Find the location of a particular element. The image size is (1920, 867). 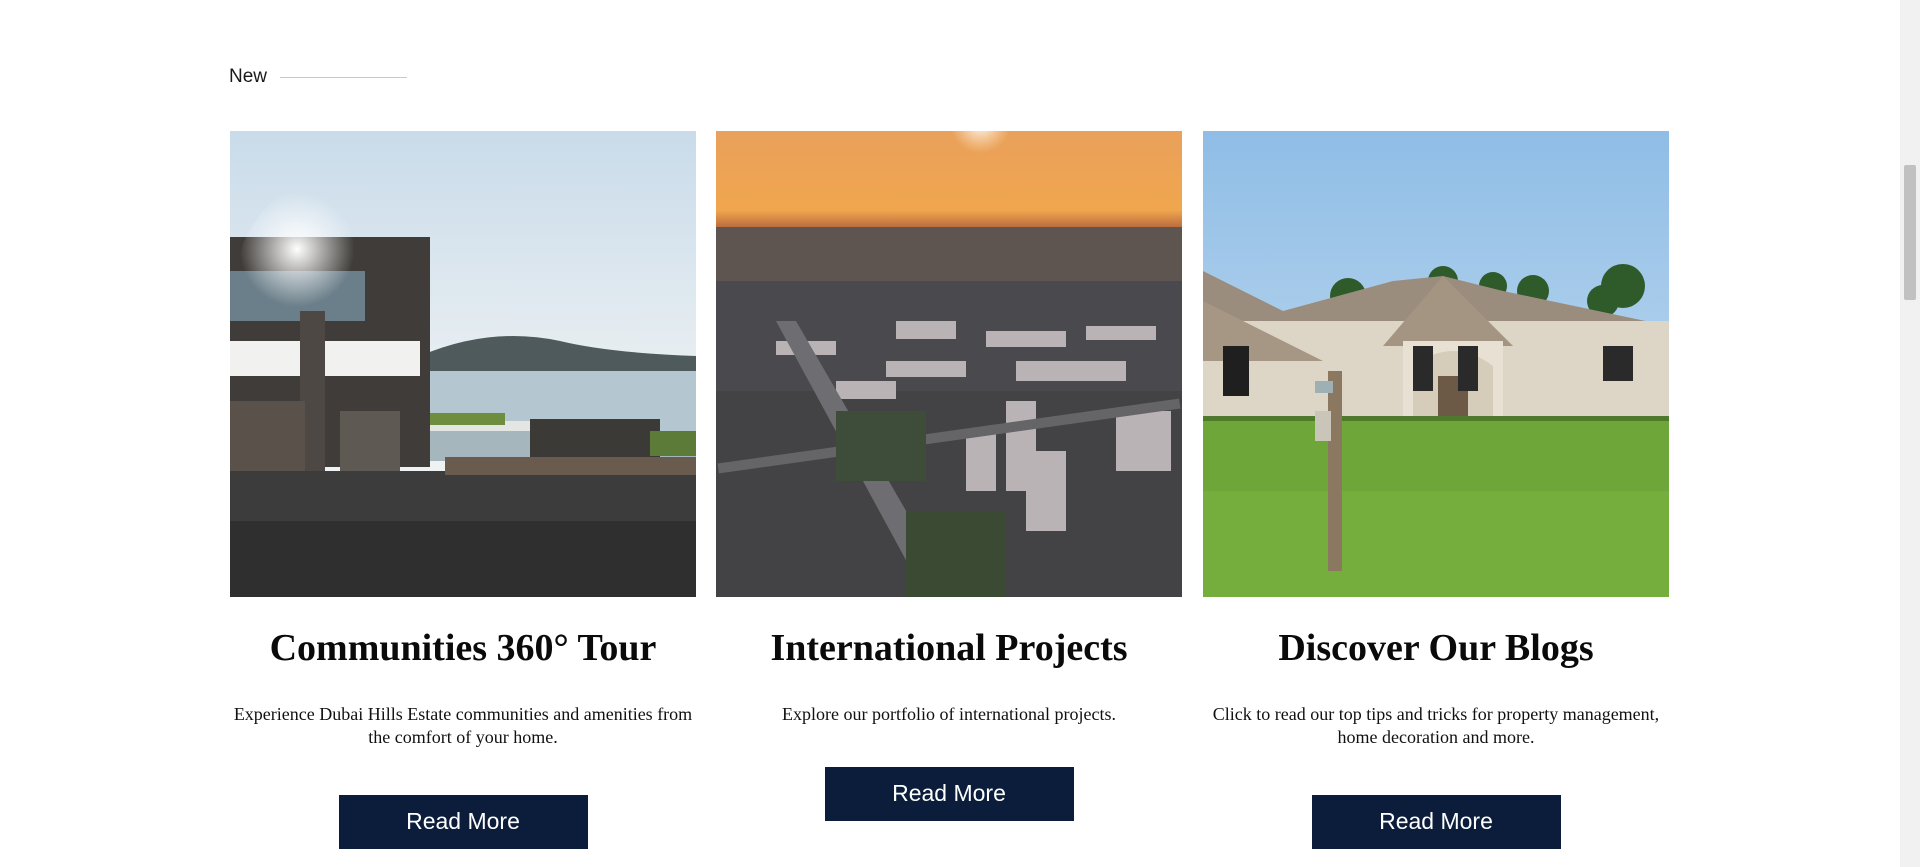

house-lawn-image is located at coordinates (1436, 364).